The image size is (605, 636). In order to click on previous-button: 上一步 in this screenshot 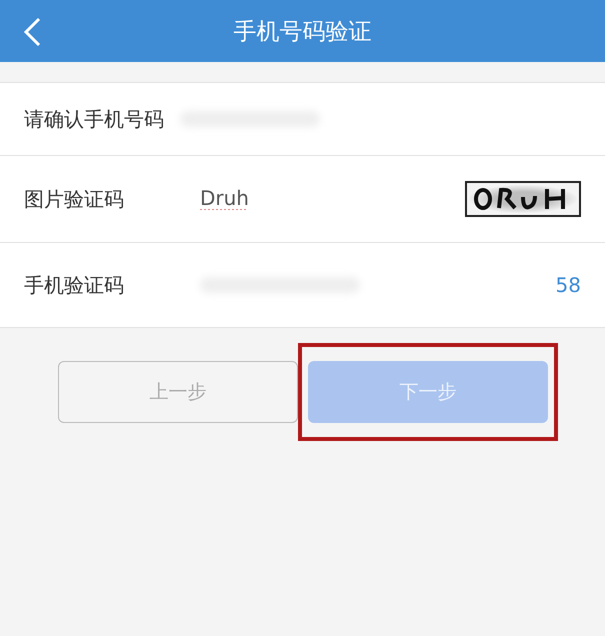, I will do `click(178, 392)`.